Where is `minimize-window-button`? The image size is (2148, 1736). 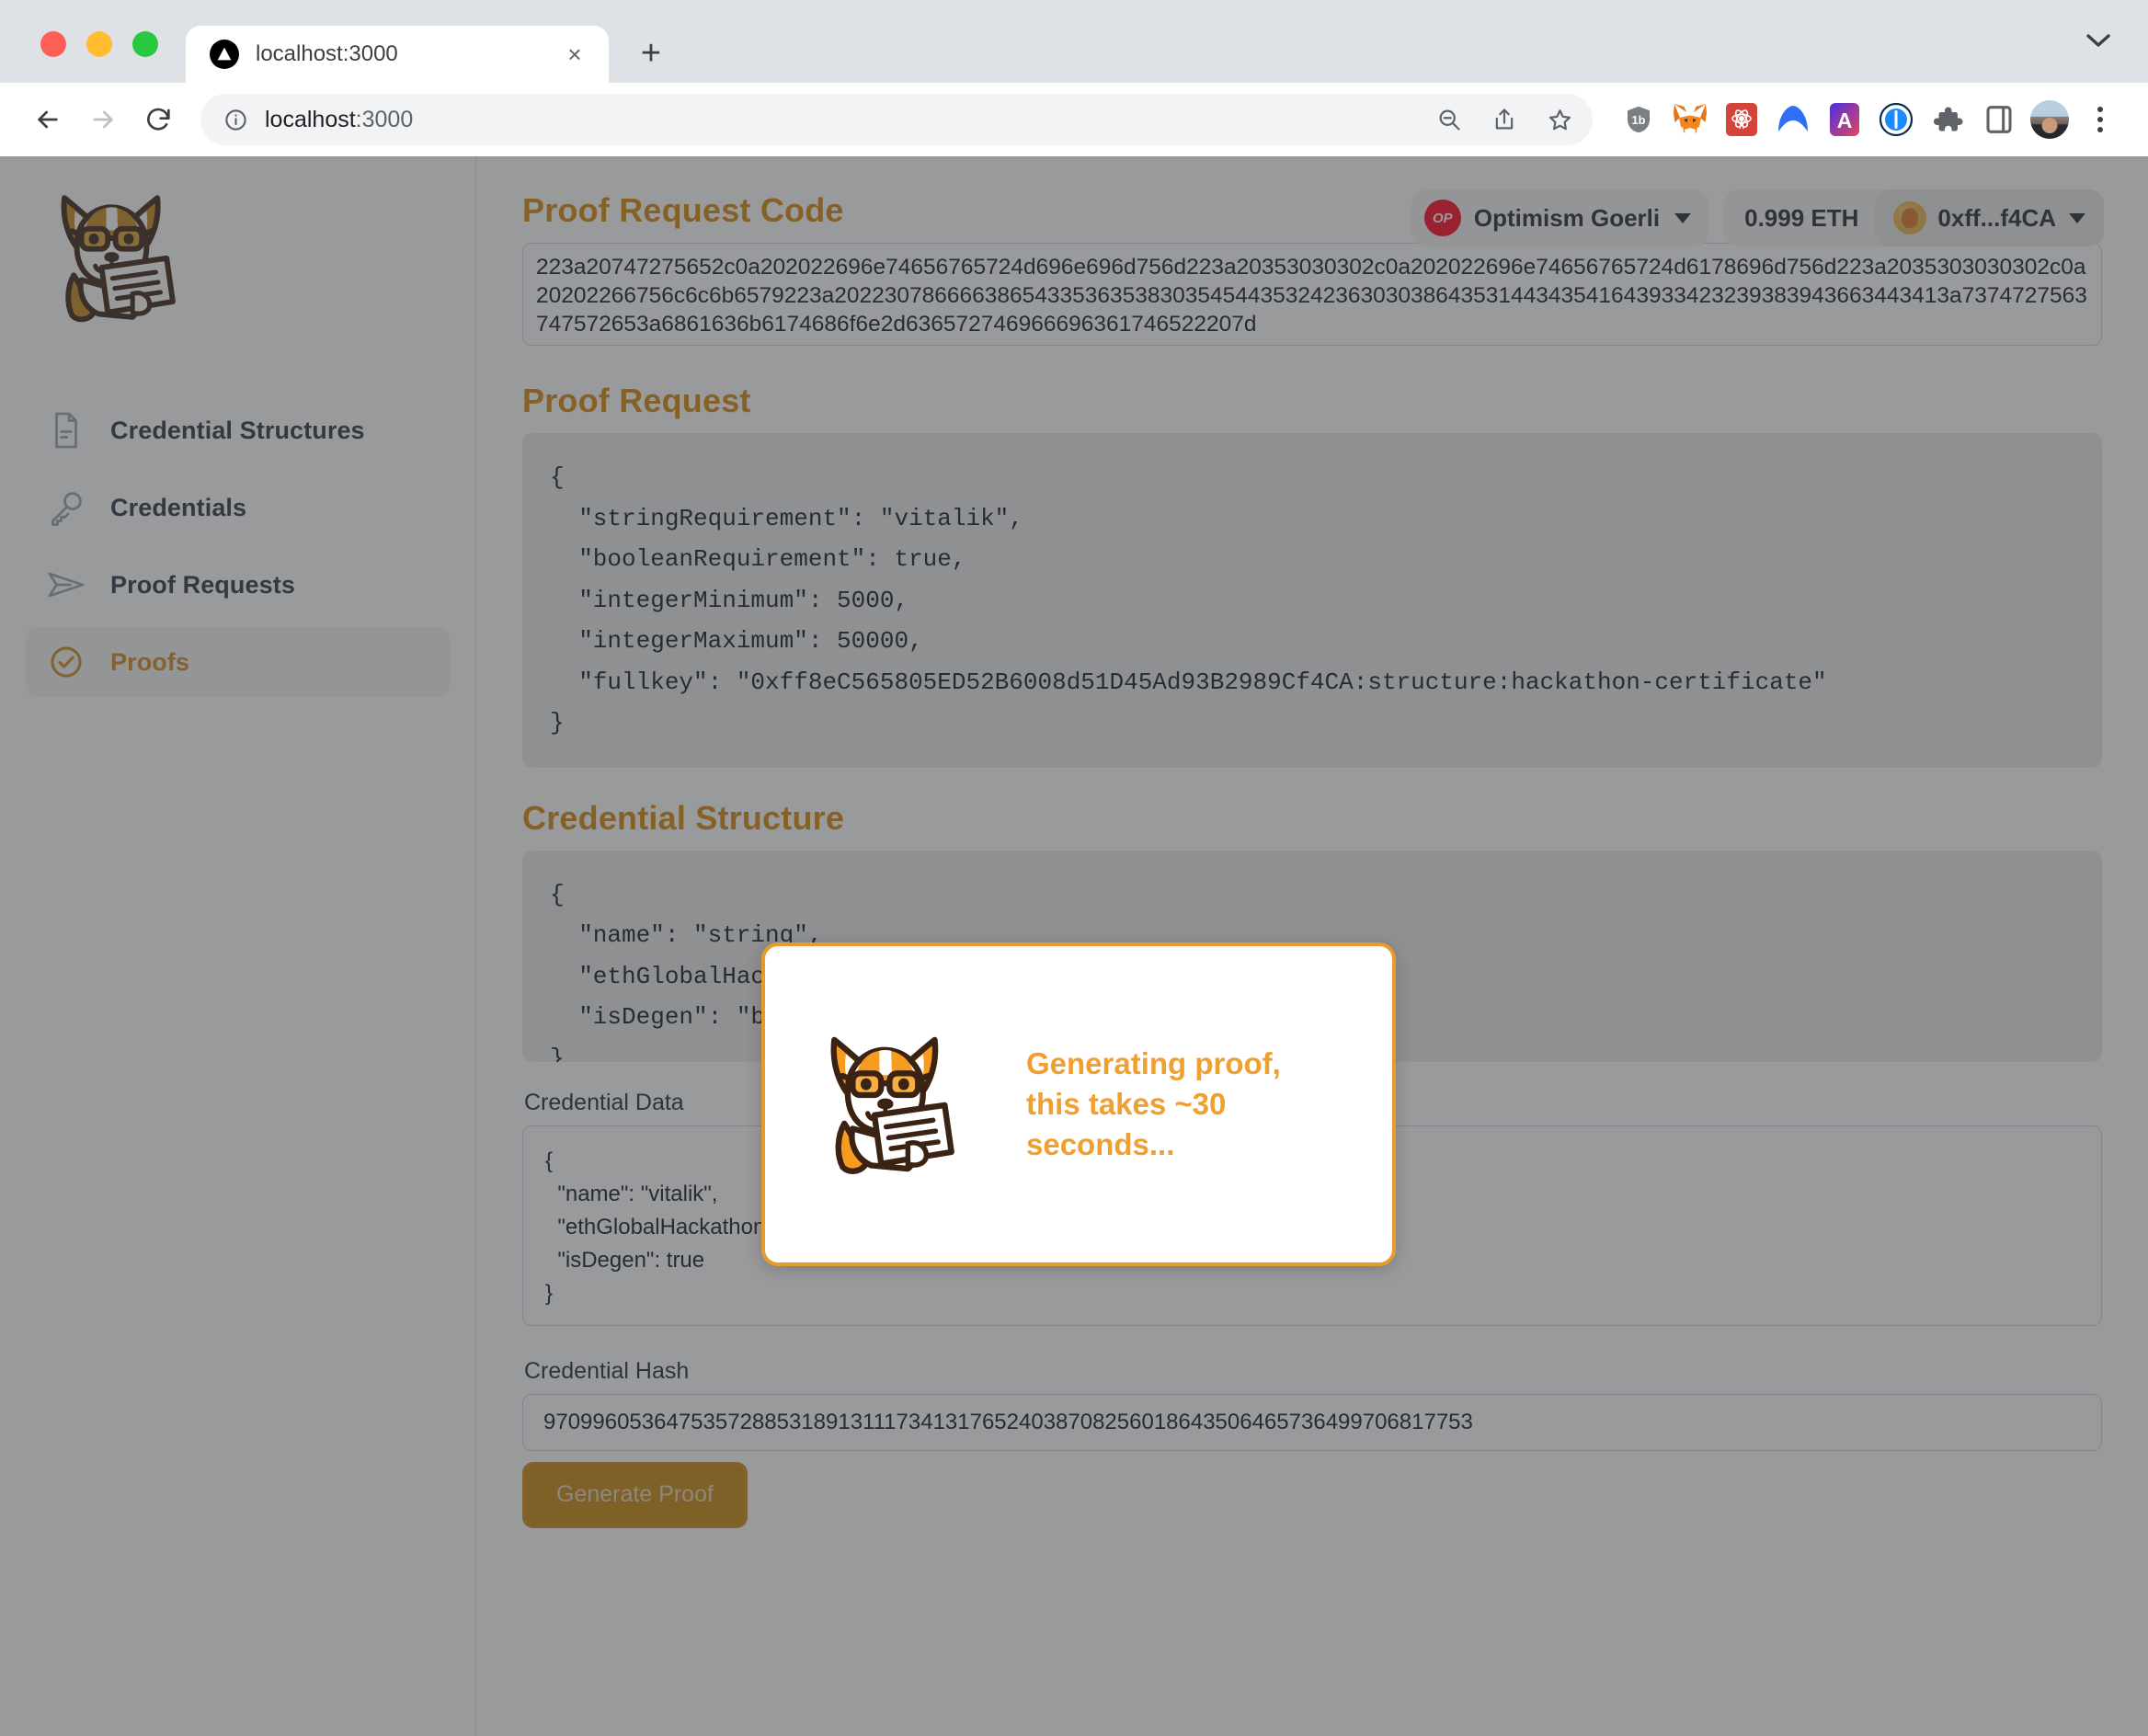
minimize-window-button is located at coordinates (99, 44).